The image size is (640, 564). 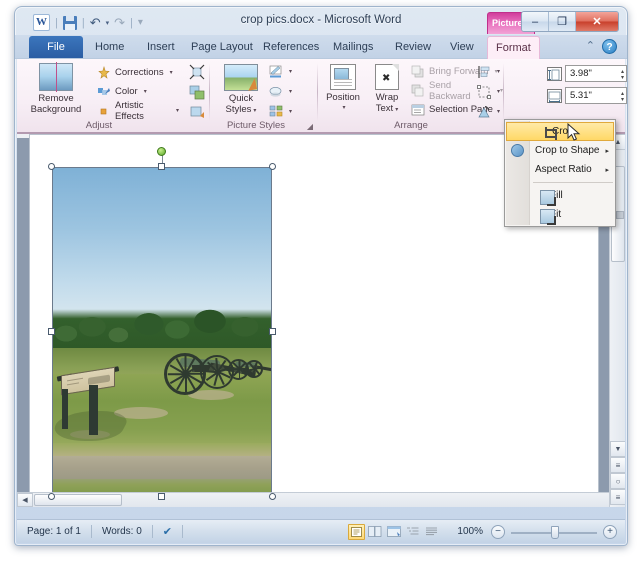 What do you see at coordinates (122, 91) in the screenshot?
I see `color-button: Color ▾` at bounding box center [122, 91].